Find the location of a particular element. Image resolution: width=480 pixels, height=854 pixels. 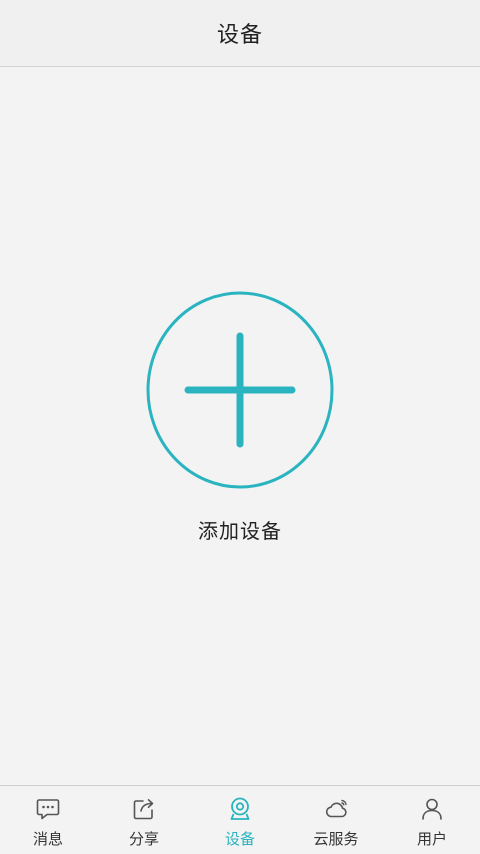

tab-devices: 设备 is located at coordinates (240, 820).